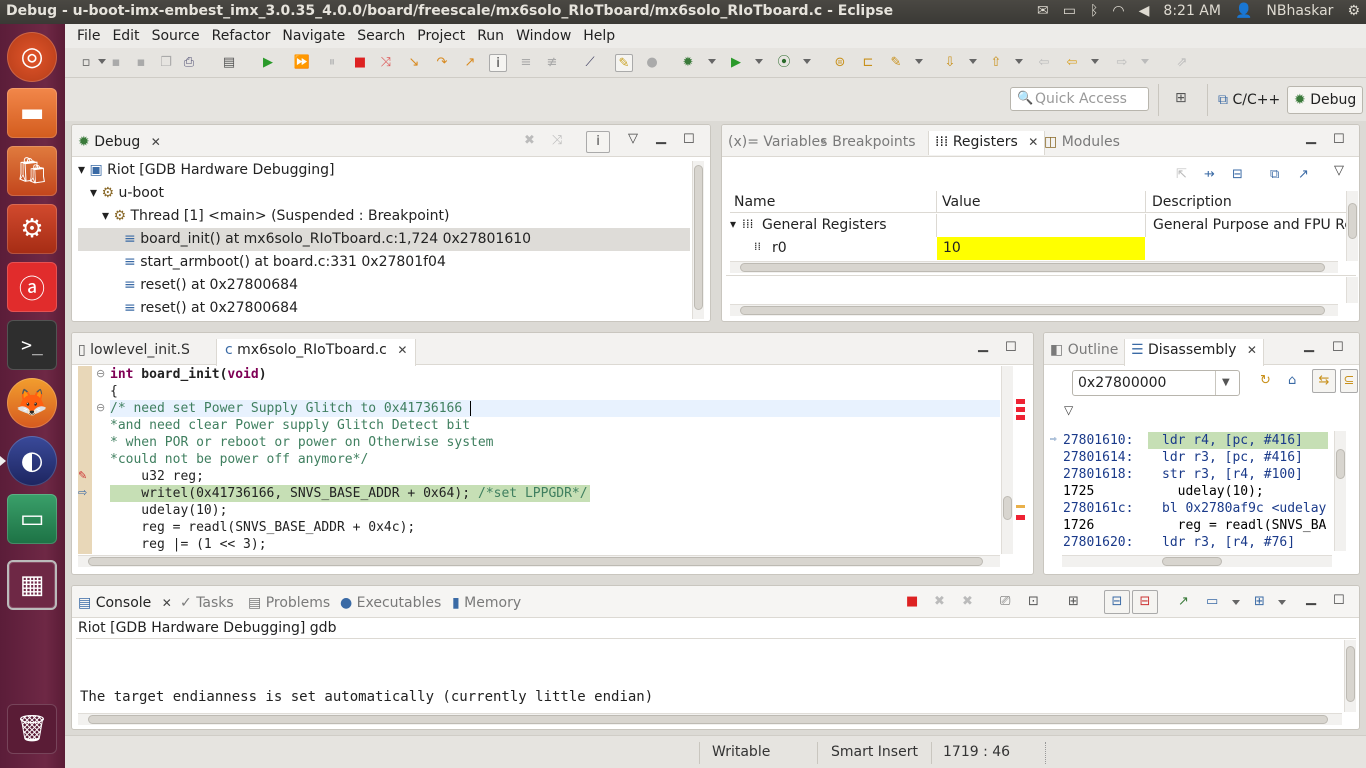 This screenshot has height=768, width=1366. I want to click on add-register-group-icon: ⇸, so click(1209, 174).